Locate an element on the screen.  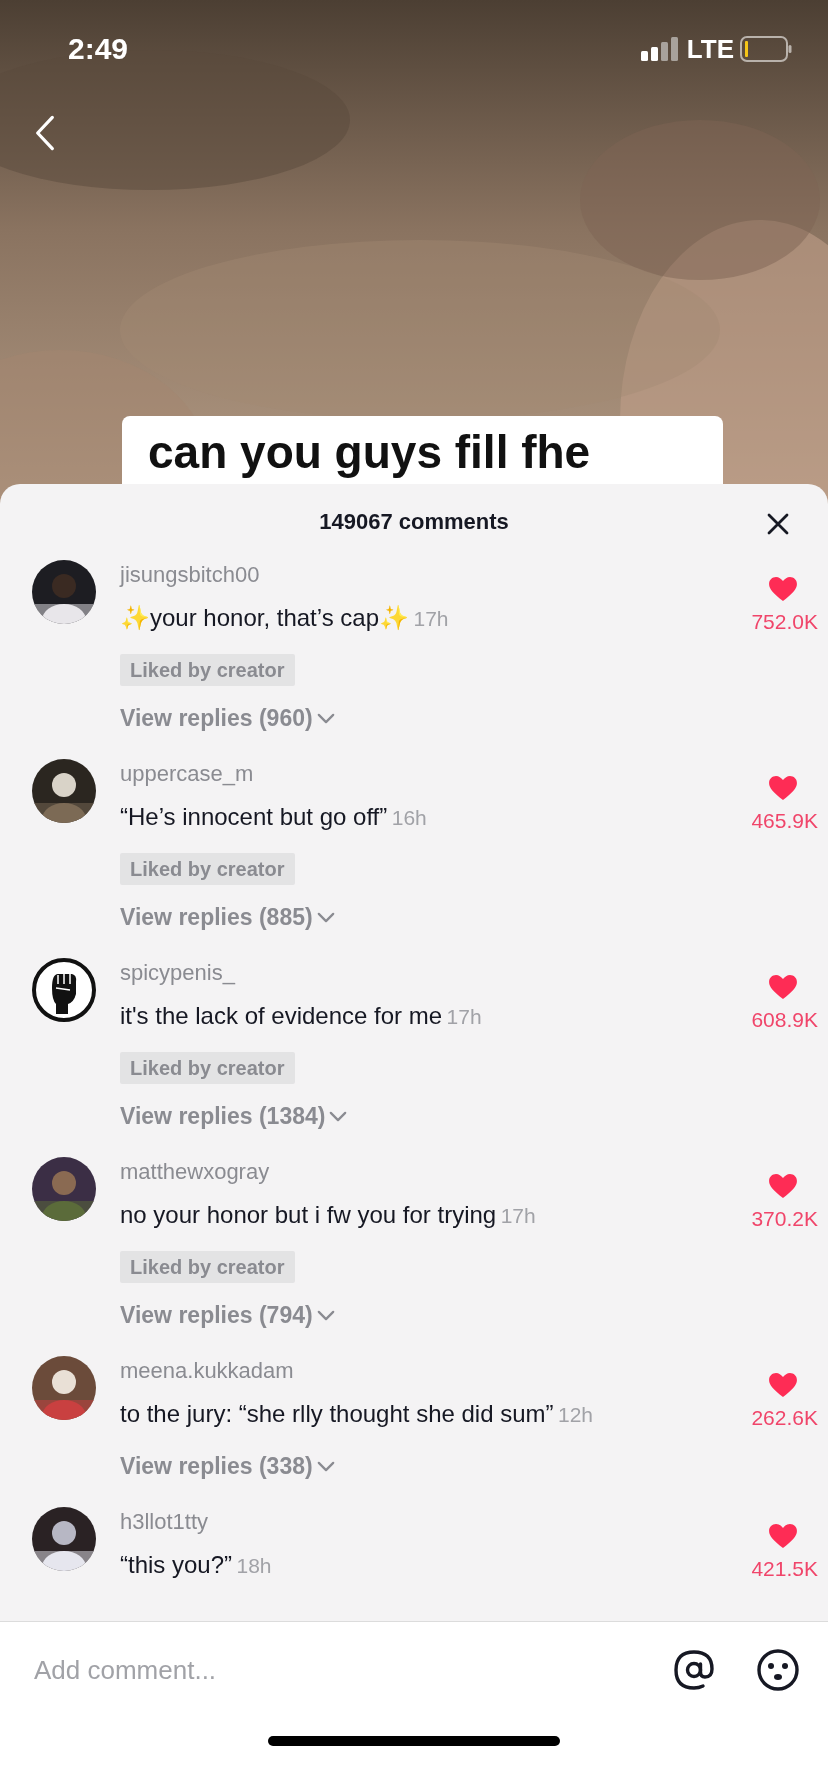
back-icon is located at coordinates (45, 133).